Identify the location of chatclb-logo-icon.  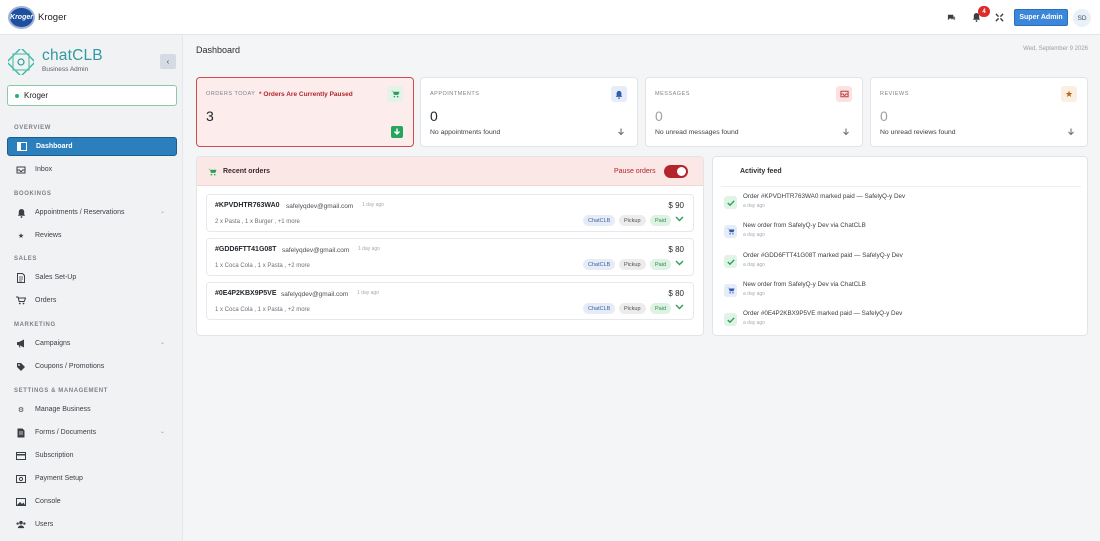
(21, 62).